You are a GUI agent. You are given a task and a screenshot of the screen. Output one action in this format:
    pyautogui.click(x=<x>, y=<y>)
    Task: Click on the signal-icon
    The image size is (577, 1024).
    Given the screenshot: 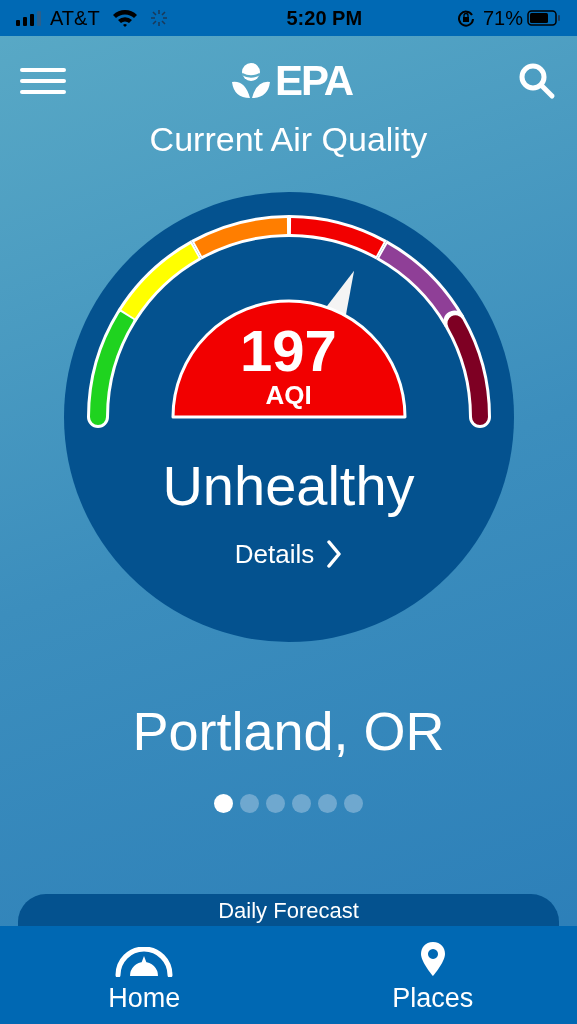 What is the action you would take?
    pyautogui.click(x=29, y=18)
    